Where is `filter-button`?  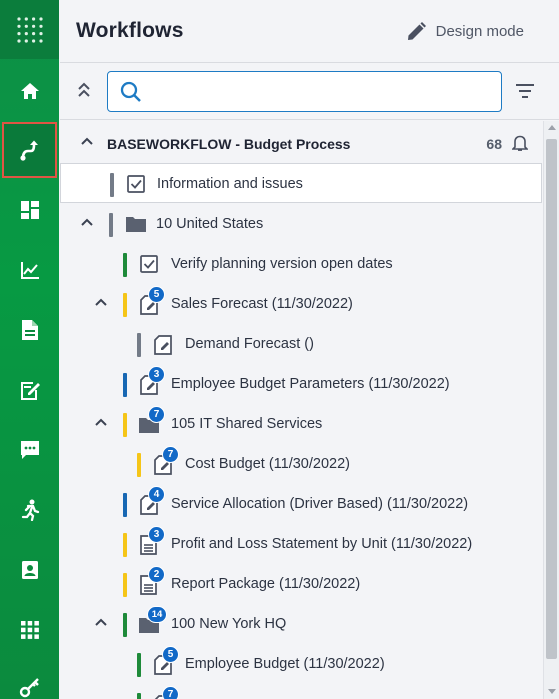 filter-button is located at coordinates (525, 93).